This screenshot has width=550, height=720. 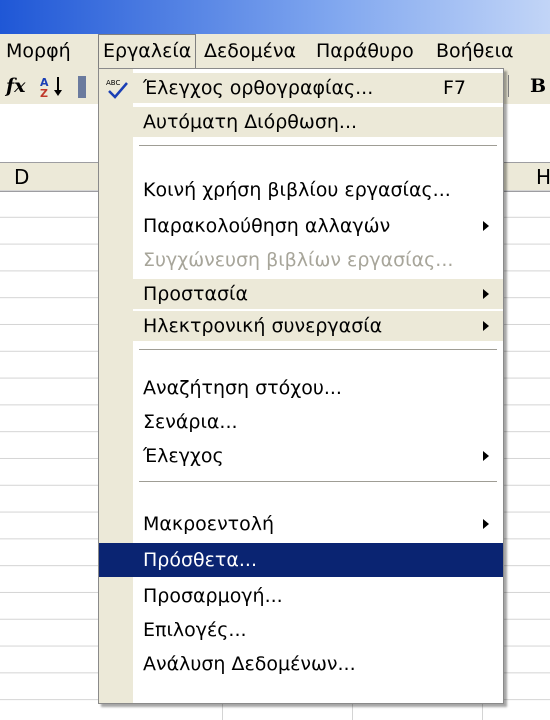 I want to click on menu-window: Παράθυρο, so click(x=365, y=51).